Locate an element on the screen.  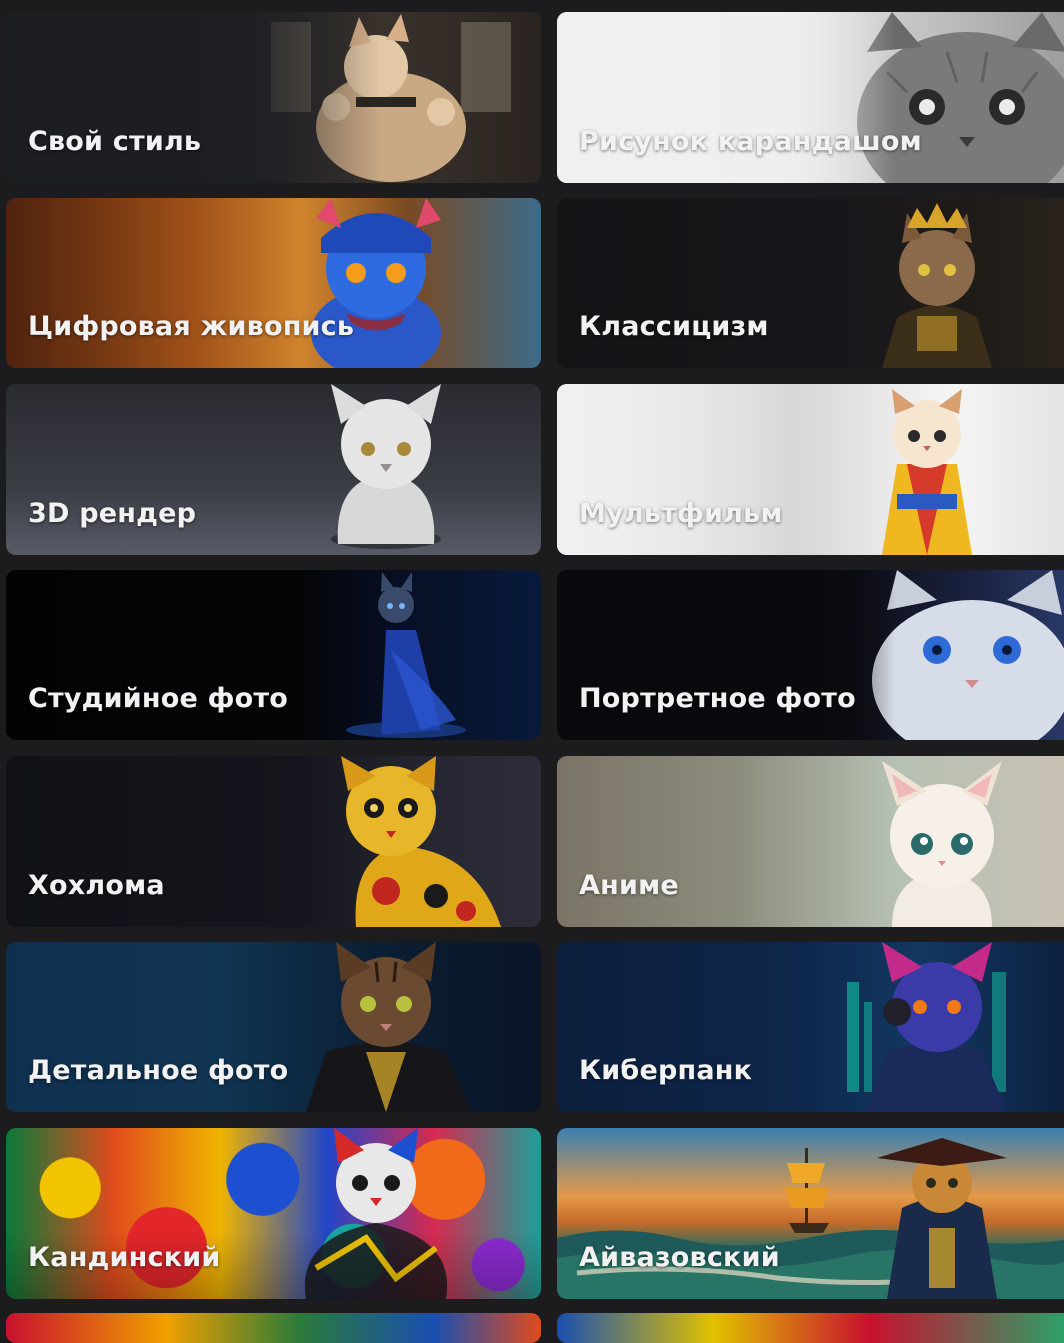
style-label: Классицизм is located at coordinates (674, 326).